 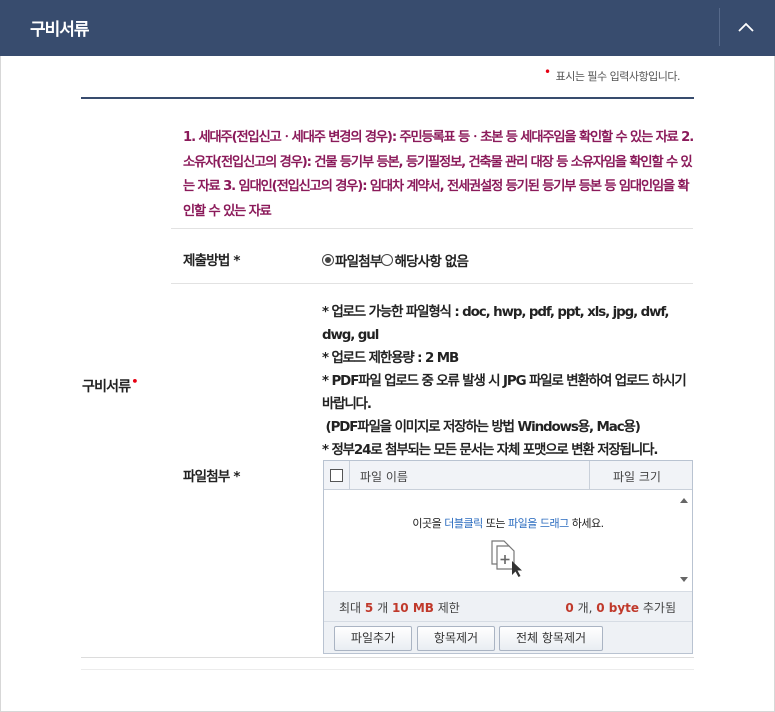 I want to click on collapse-toggle-button, so click(x=747, y=28).